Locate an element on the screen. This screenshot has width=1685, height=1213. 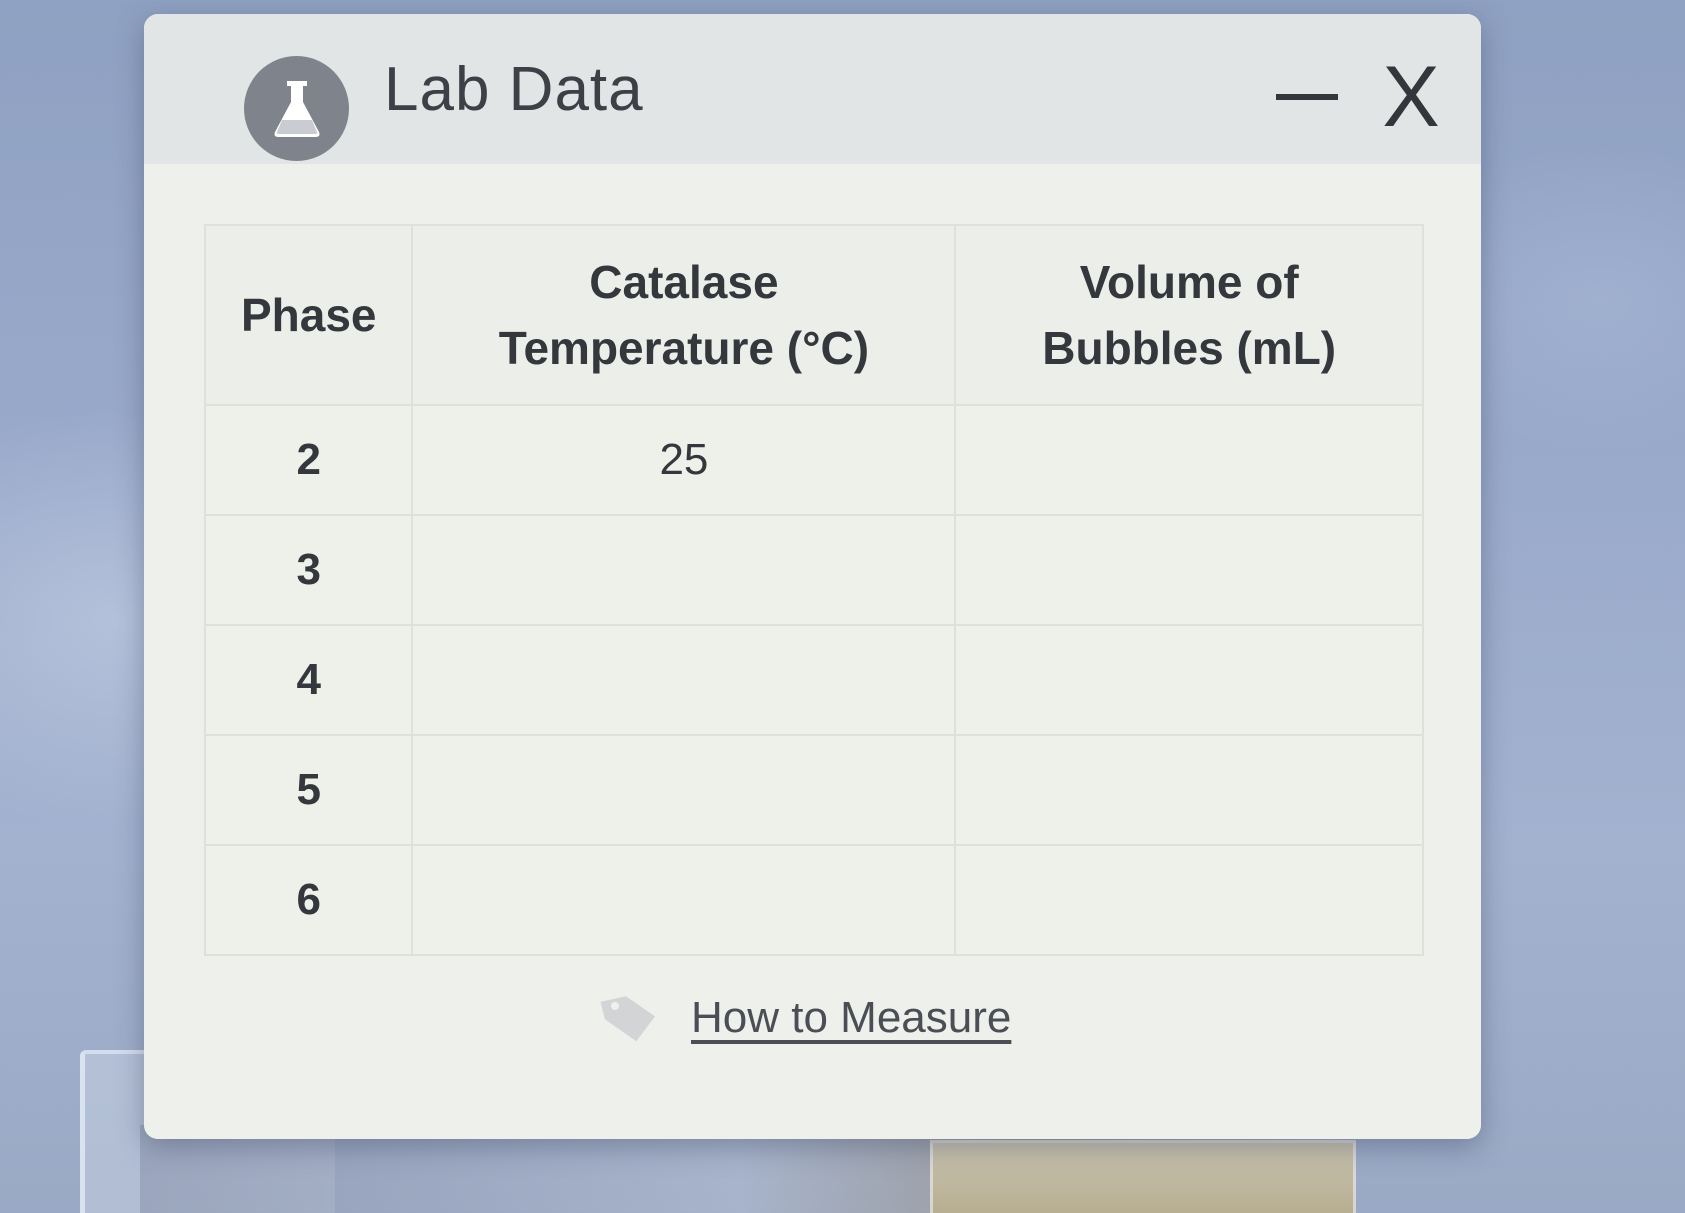
flask-icon is located at coordinates (296, 108).